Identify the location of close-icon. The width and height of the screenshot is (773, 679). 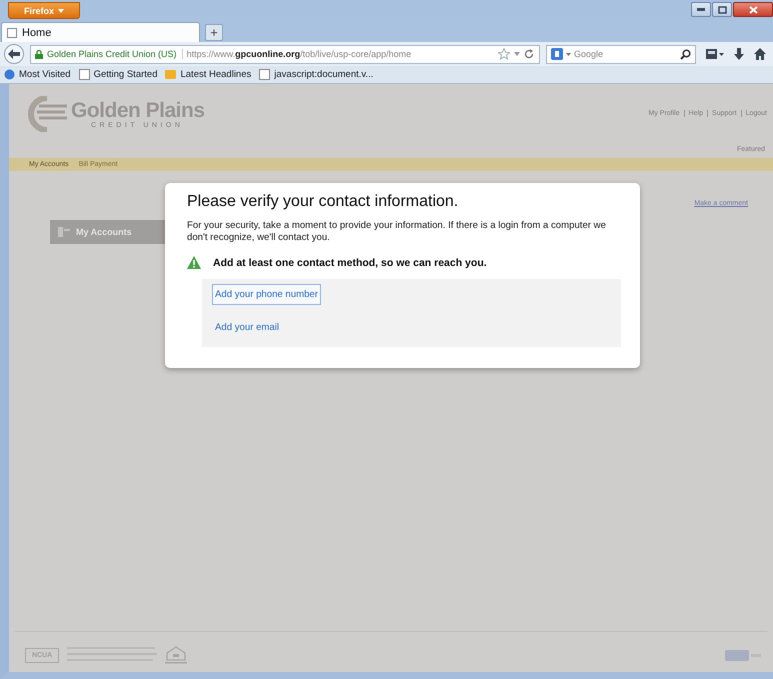
(753, 10).